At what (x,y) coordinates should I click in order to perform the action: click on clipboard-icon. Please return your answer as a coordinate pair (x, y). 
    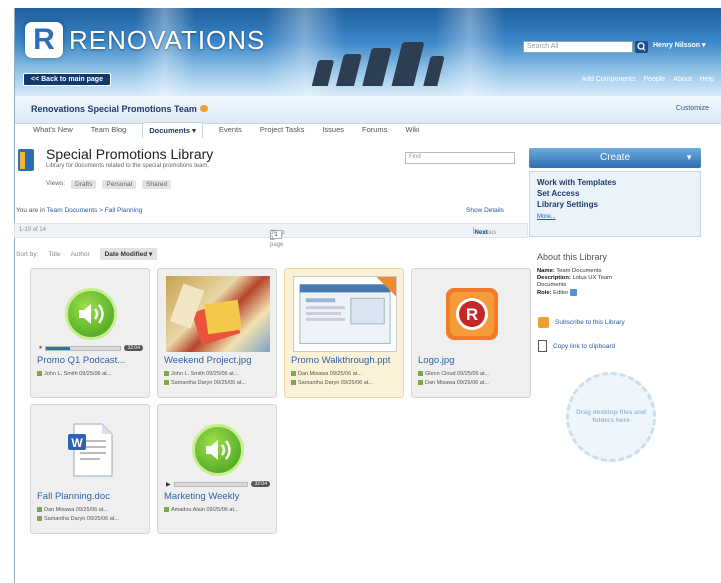
    Looking at the image, I should click on (542, 346).